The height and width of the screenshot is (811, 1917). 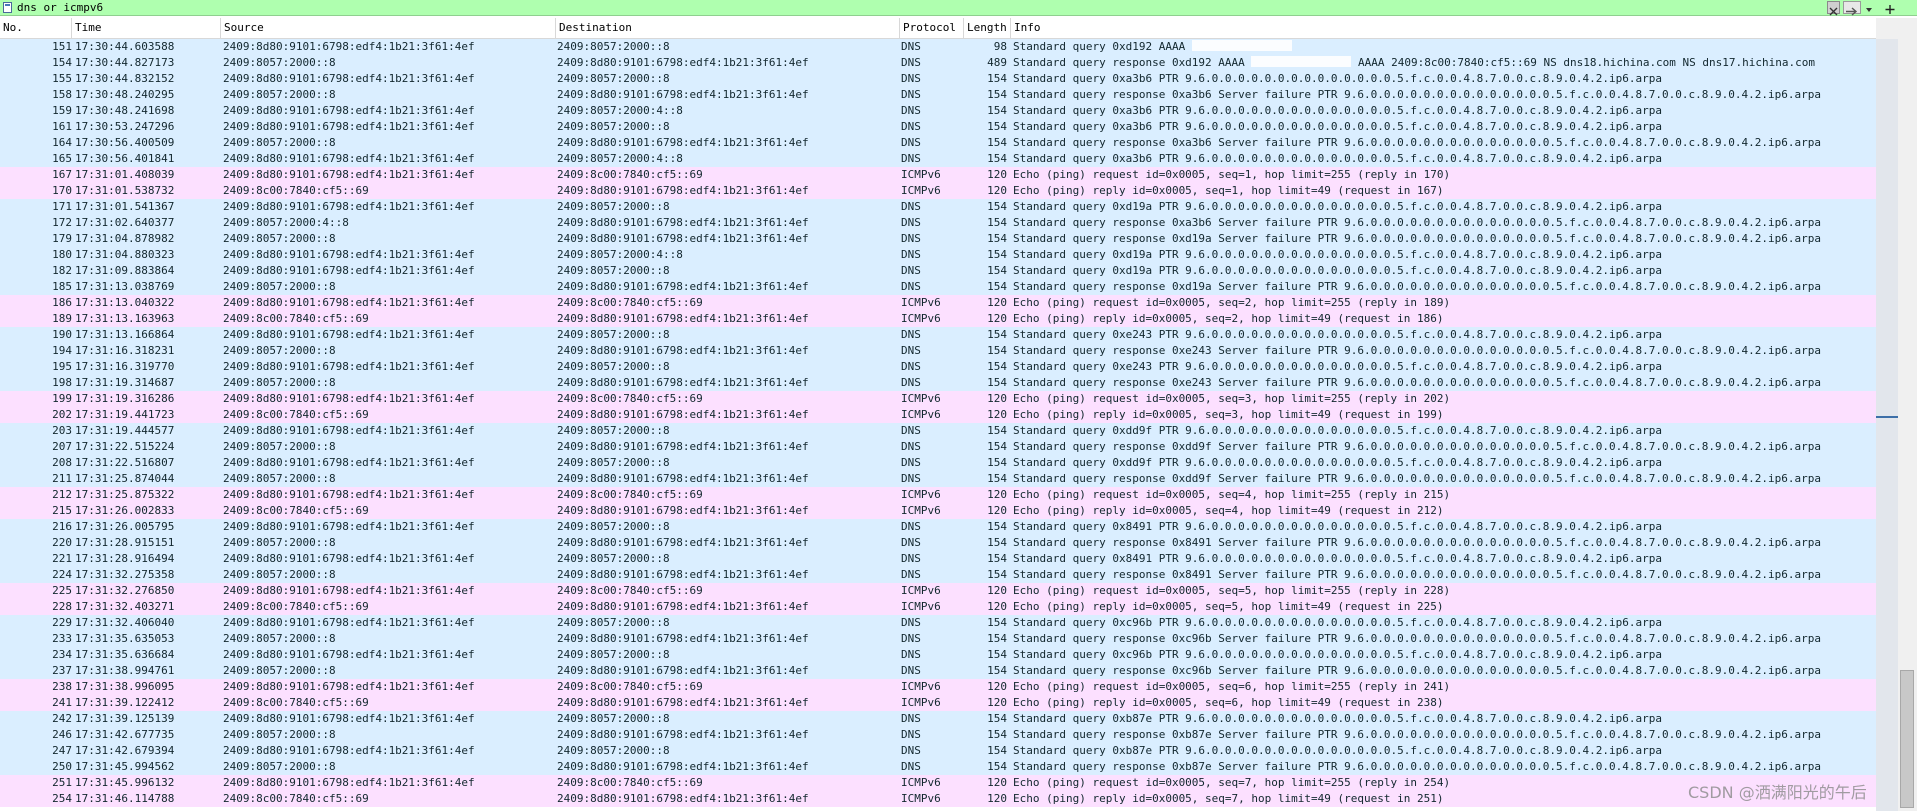 I want to click on packet-time: 17:30:44.827173, so click(x=125, y=62).